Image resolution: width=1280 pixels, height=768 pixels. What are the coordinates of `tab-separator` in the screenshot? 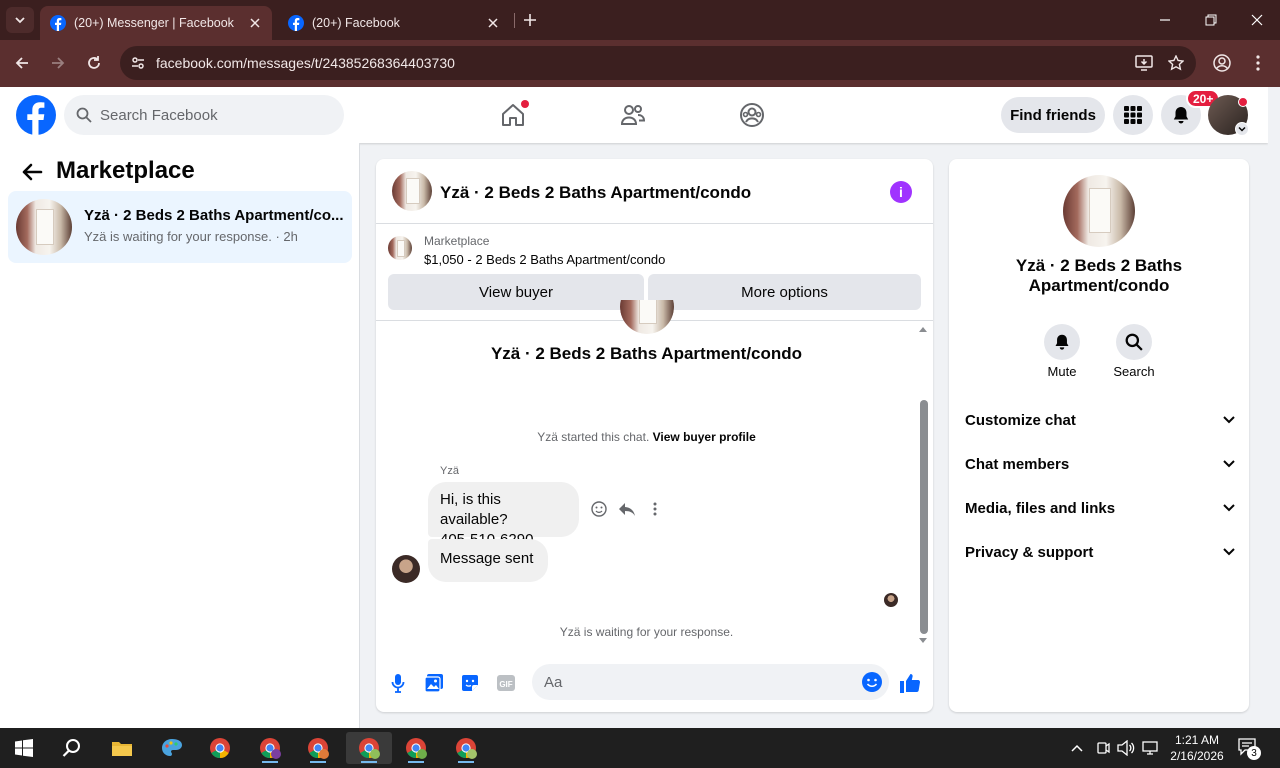 It's located at (514, 20).